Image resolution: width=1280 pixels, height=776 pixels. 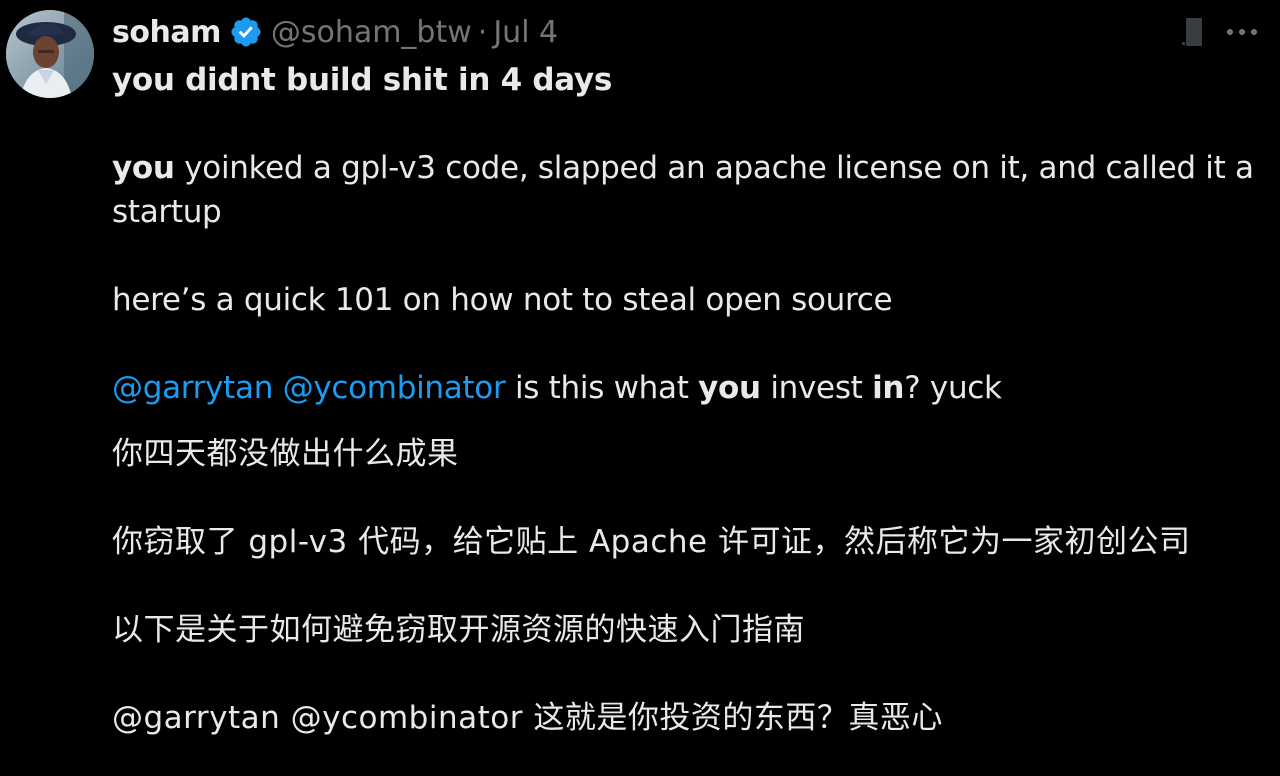 I want to click on avatar, so click(x=50, y=54).